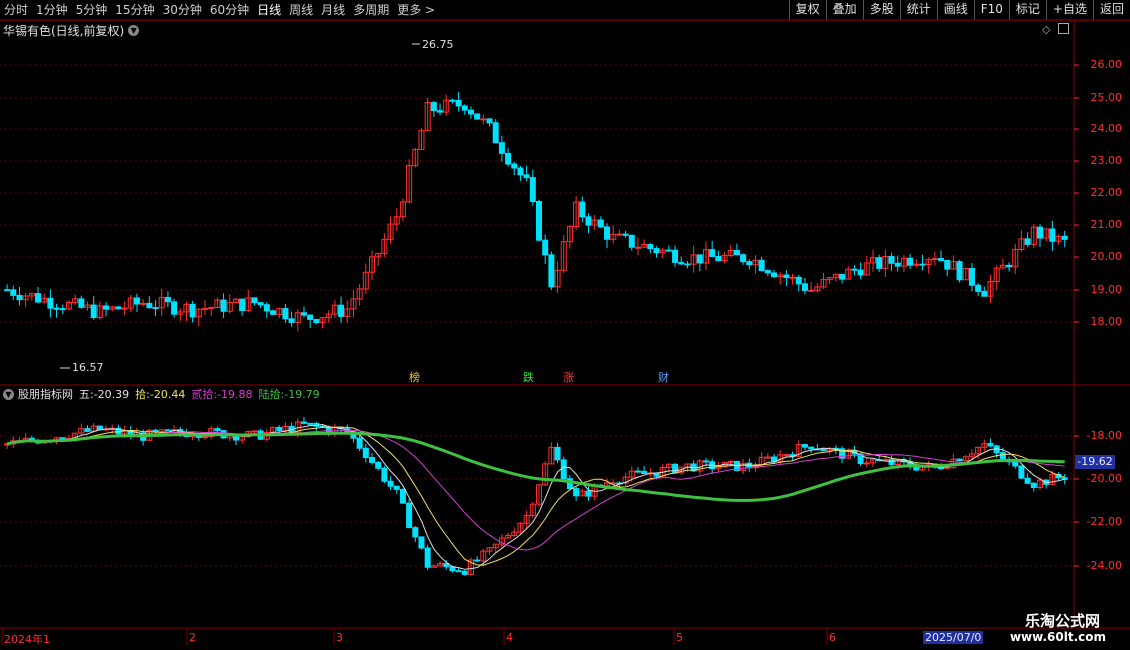 This screenshot has width=1130, height=650. What do you see at coordinates (414, 378) in the screenshot?
I see `event-tag: 榜` at bounding box center [414, 378].